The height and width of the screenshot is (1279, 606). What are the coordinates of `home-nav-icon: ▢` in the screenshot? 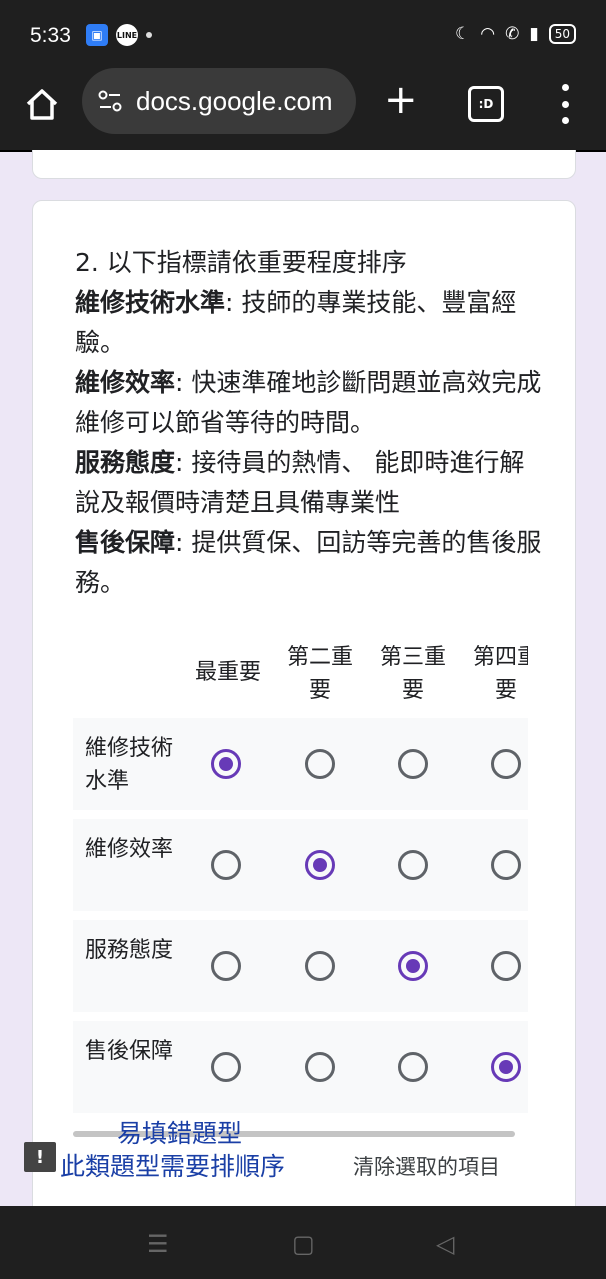 It's located at (303, 1244).